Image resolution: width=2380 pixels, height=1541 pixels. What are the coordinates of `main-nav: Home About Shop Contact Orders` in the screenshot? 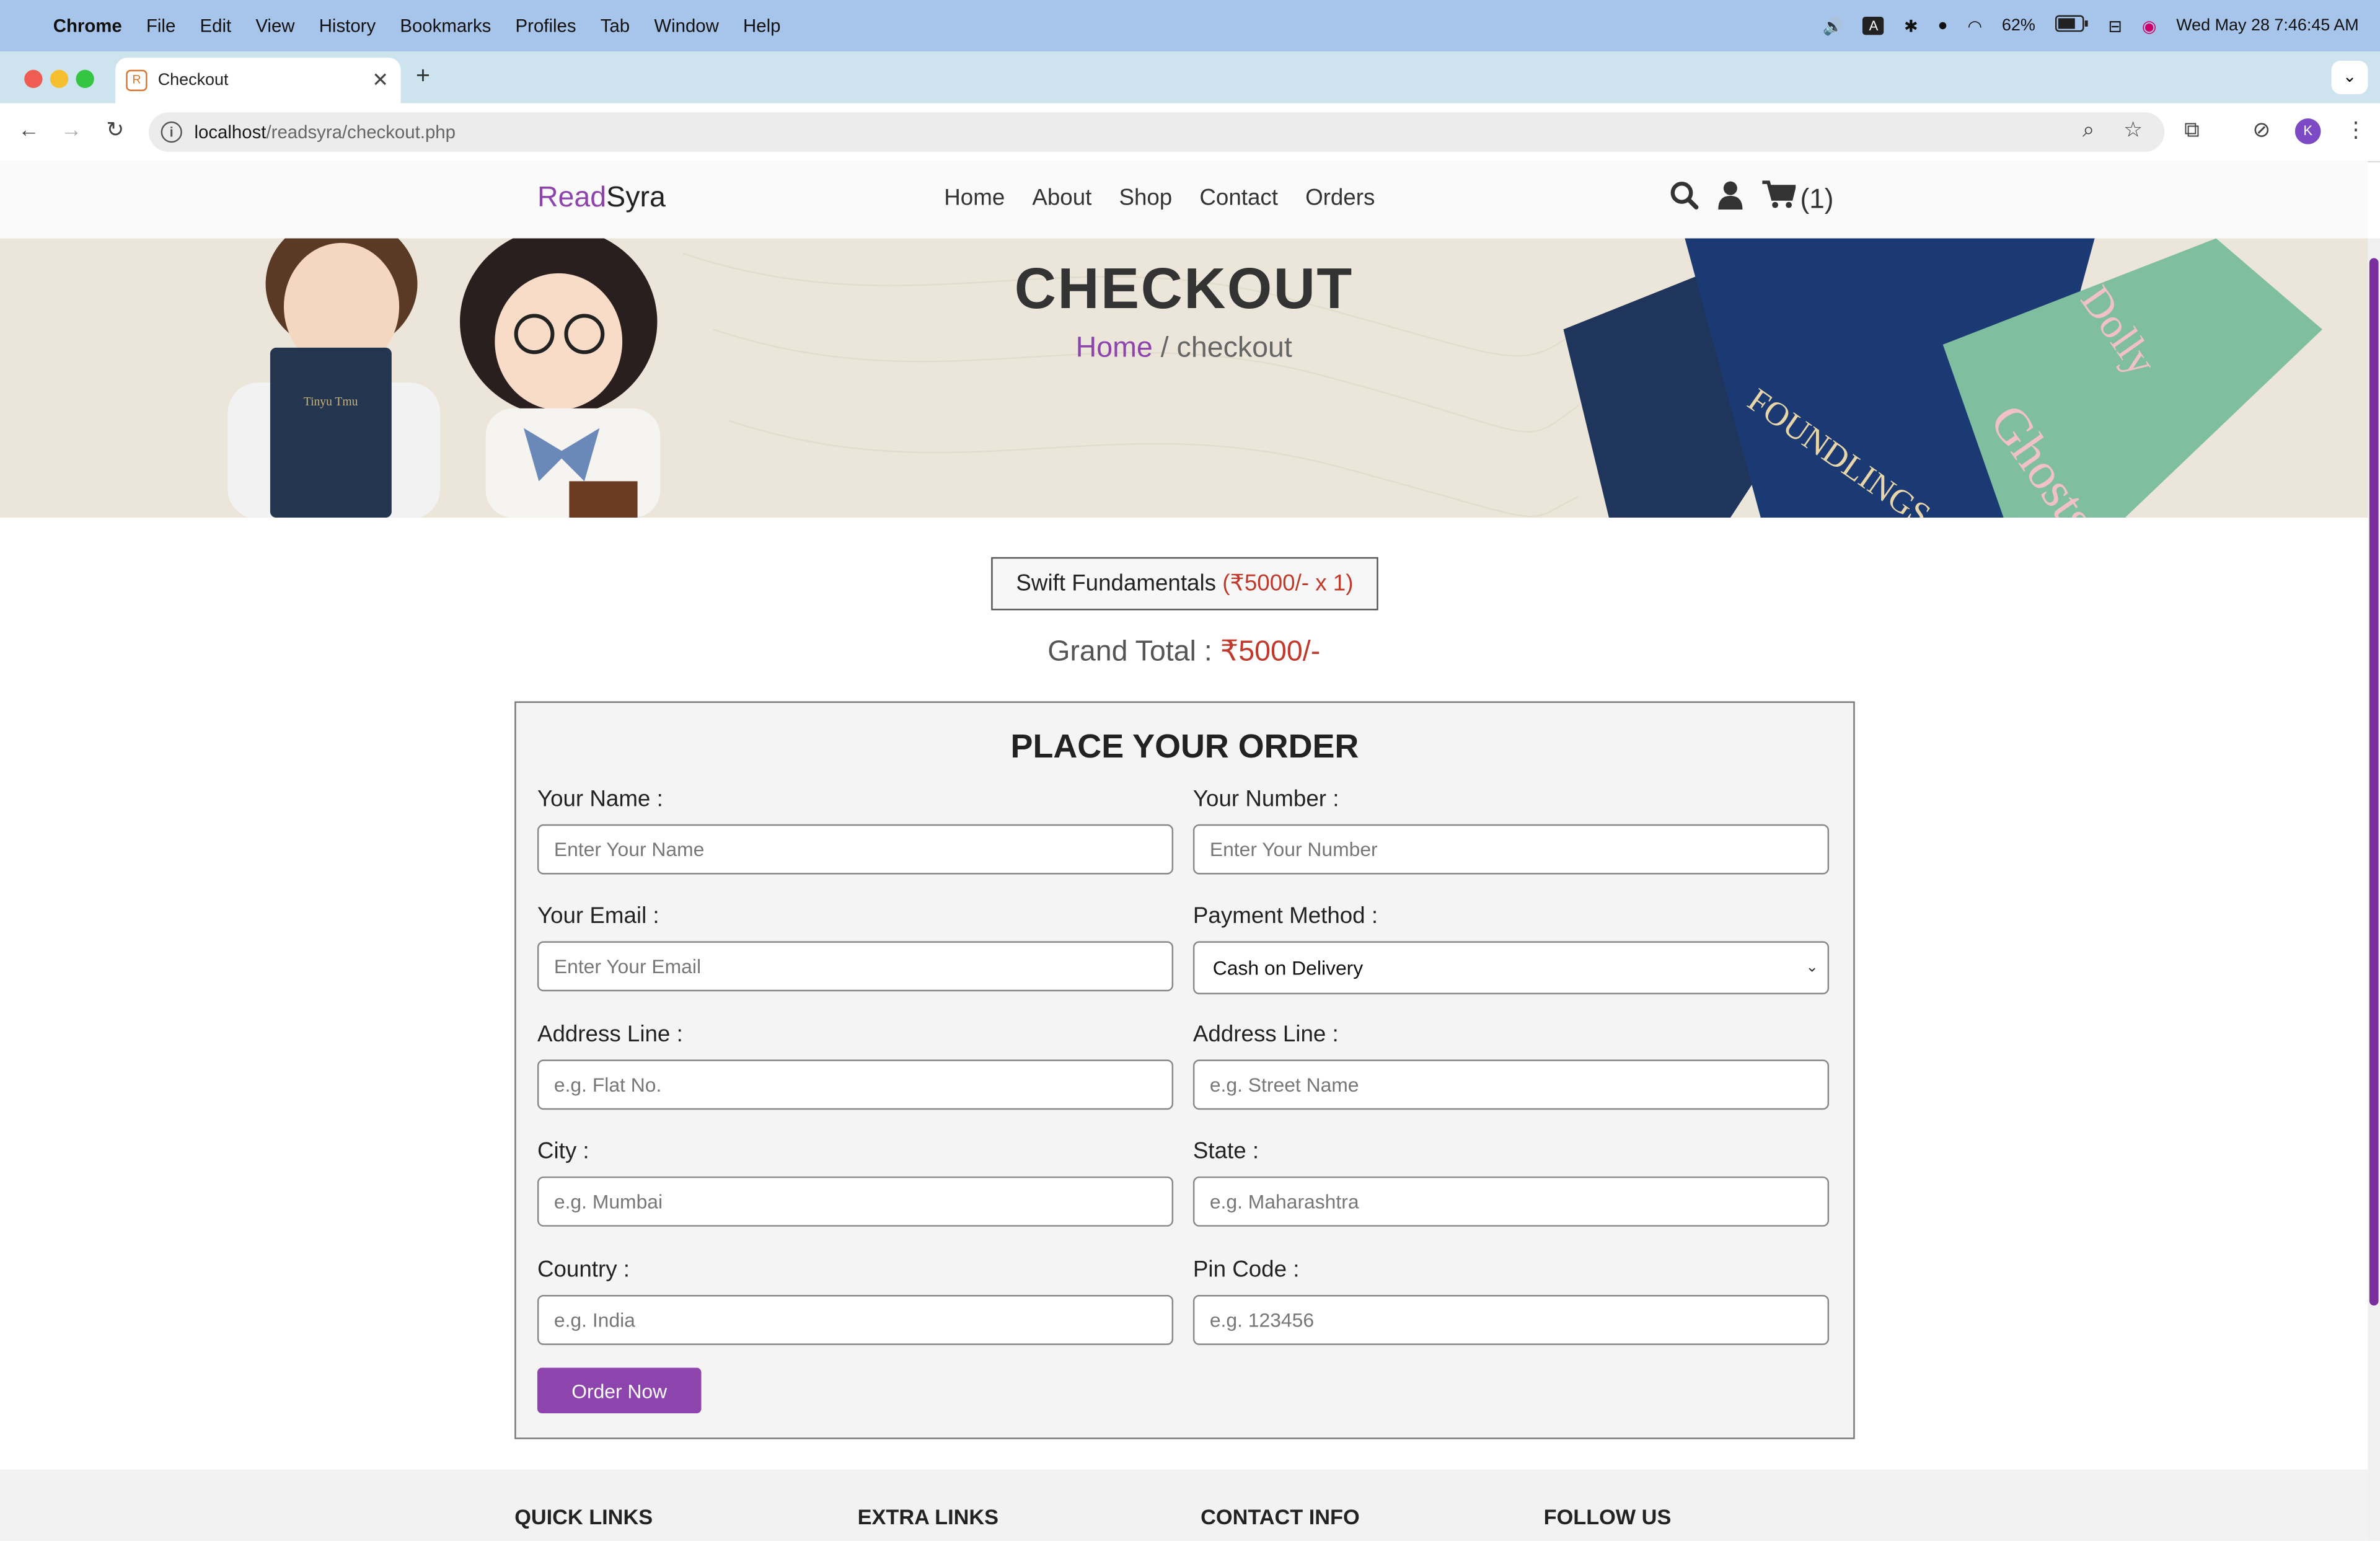 It's located at (1159, 198).